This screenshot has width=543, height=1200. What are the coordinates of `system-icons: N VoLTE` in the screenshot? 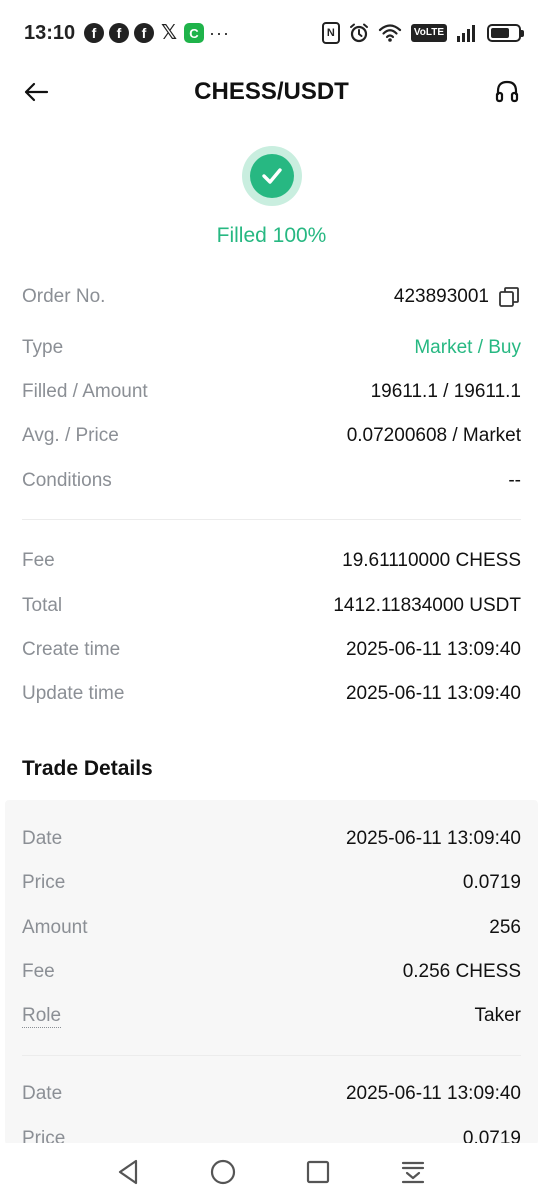 It's located at (422, 33).